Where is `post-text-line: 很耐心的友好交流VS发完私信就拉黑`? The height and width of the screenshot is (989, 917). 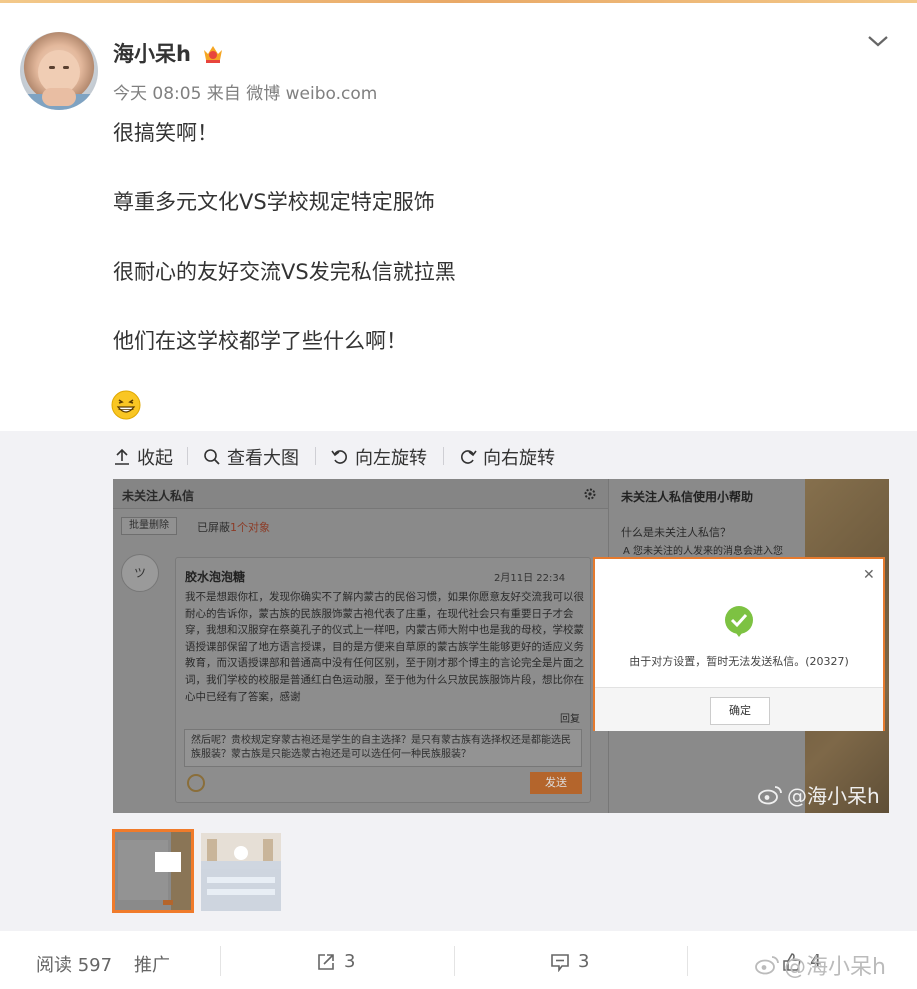
post-text-line: 很耐心的友好交流VS发完私信就拉黑 is located at coordinates (284, 272).